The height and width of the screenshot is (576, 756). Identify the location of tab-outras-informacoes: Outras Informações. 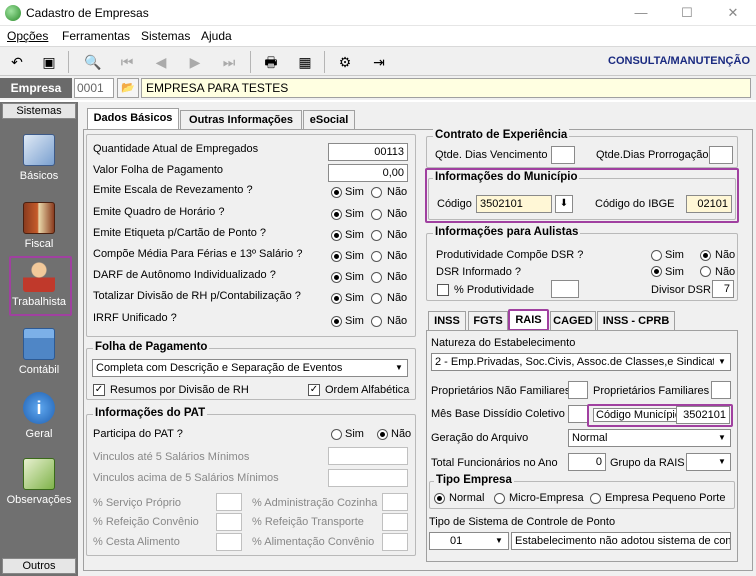
(241, 120).